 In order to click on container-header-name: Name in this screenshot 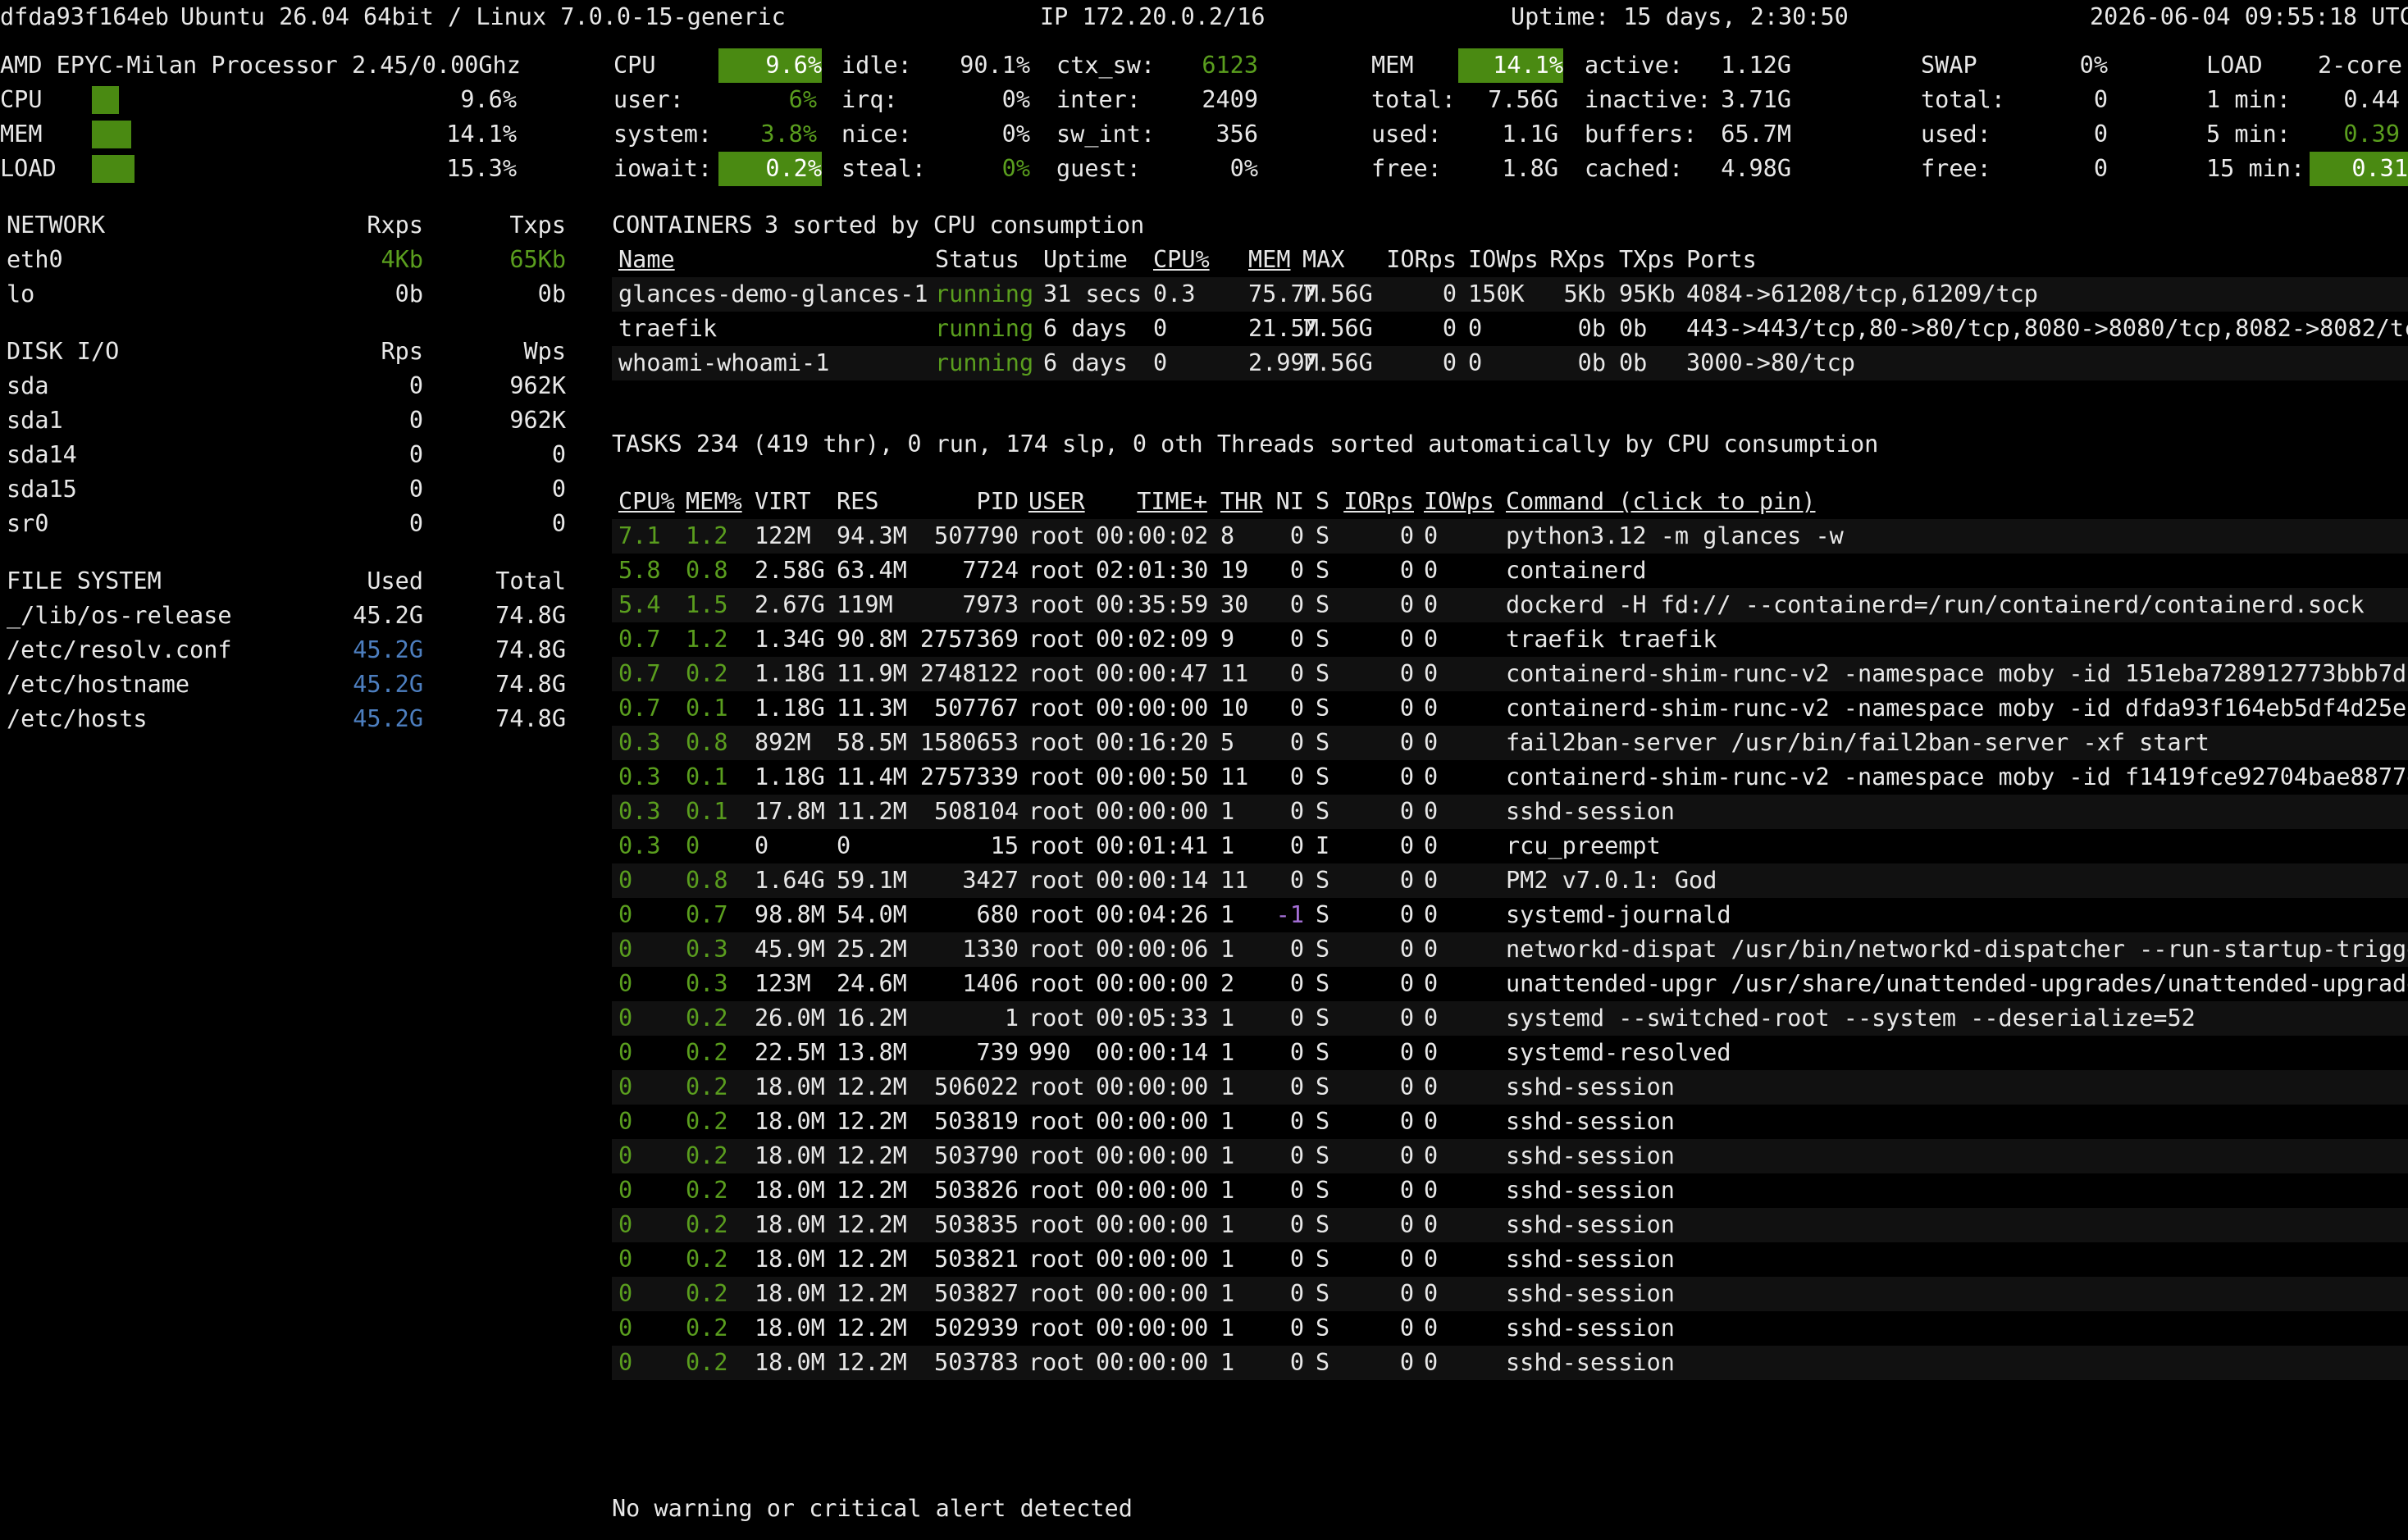, I will do `click(646, 260)`.